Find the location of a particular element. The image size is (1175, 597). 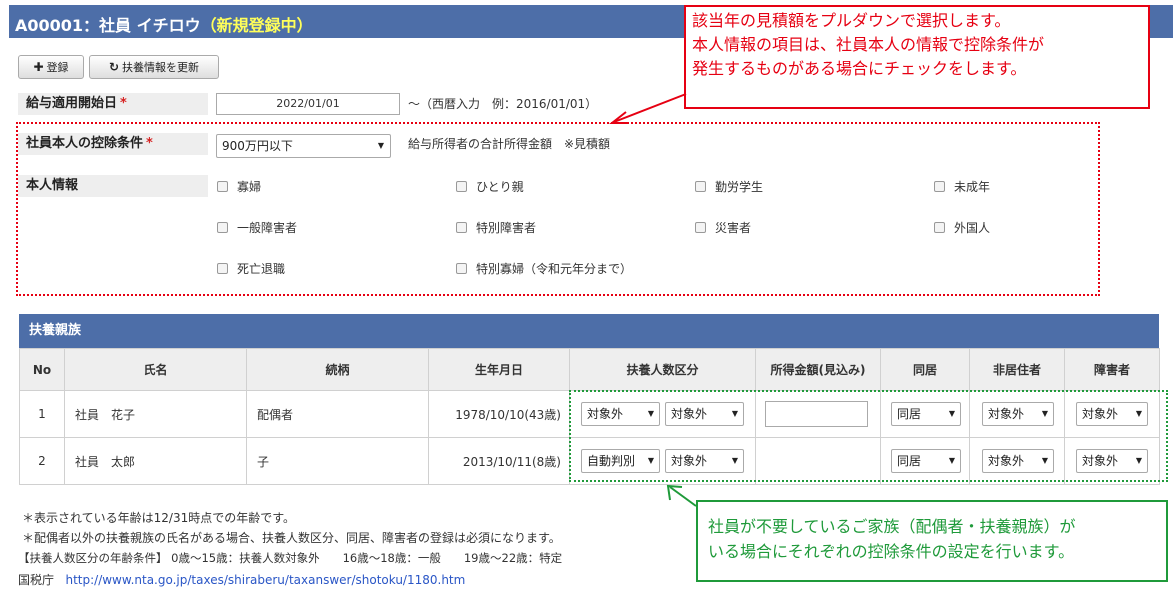

note-age: ＊表示されている年齢は12/31時点での年齢です。 is located at coordinates (159, 518).